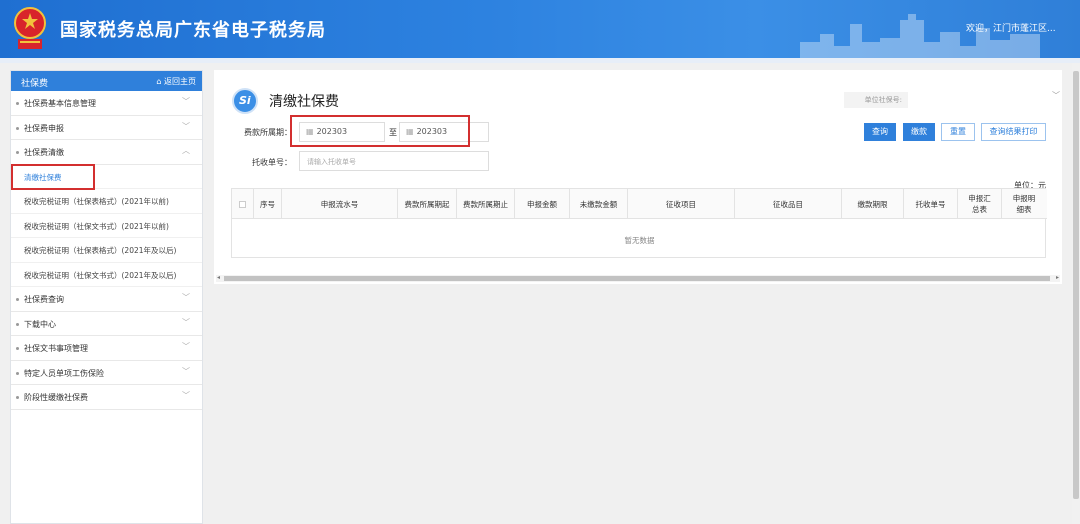 This screenshot has width=1080, height=524. Describe the element at coordinates (96, 226) in the screenshot. I see `sidebar-item-label: 税收完税证明（社保文书式）(2021年以前)` at that location.